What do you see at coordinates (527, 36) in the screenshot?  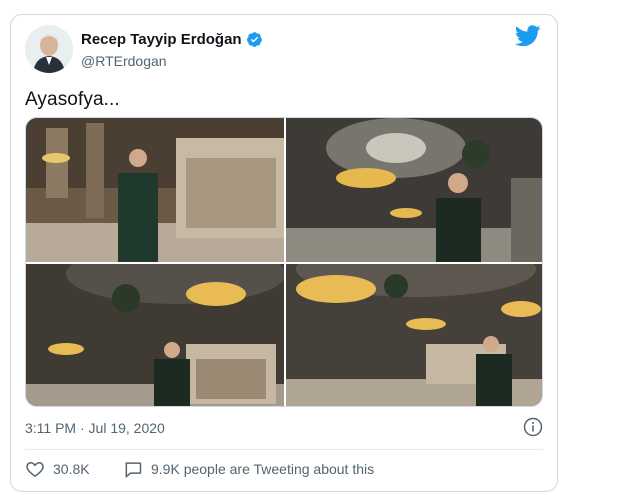 I see `twitter-bird-icon` at bounding box center [527, 36].